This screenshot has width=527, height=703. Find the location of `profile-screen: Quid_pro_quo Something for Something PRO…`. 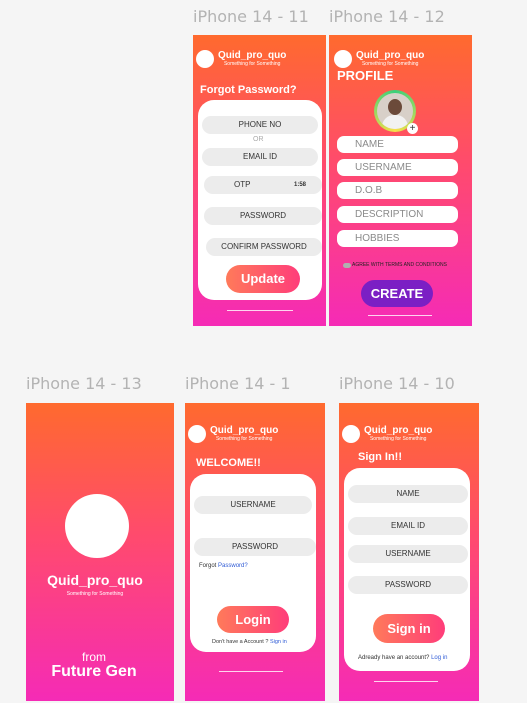

profile-screen: Quid_pro_quo Something for Something PRO… is located at coordinates (400, 180).